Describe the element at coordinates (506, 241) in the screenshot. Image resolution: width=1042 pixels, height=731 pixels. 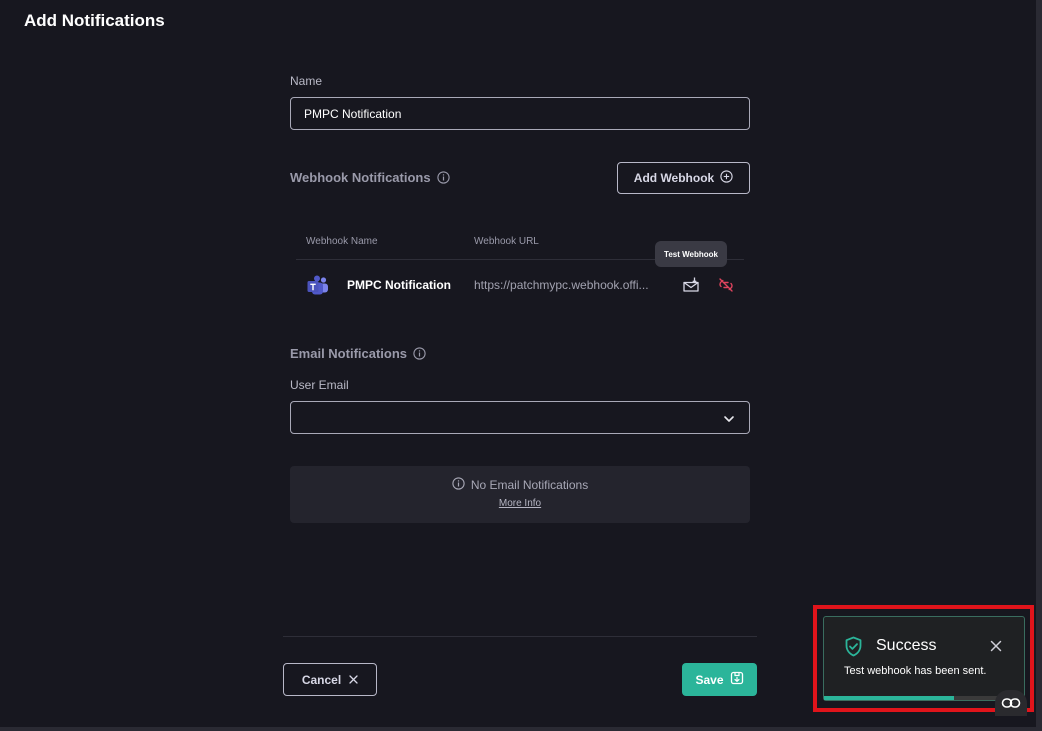
I see `column-header-webhook-url: Webhook URL` at that location.